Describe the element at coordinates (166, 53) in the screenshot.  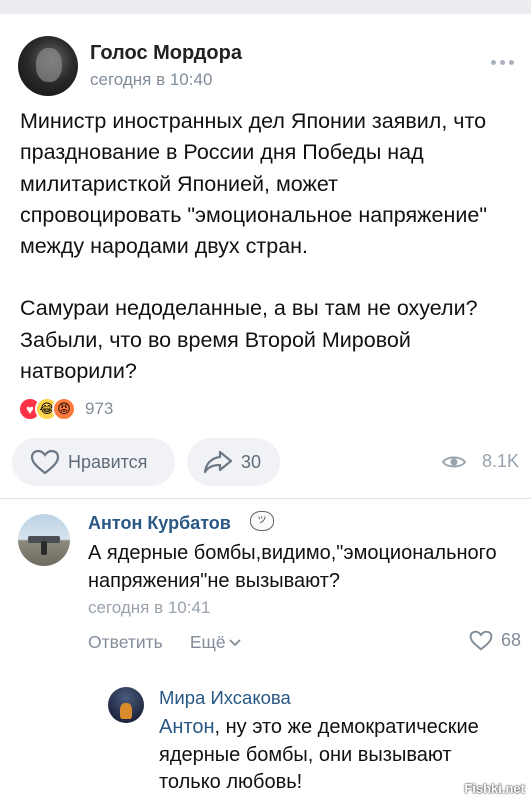
I see `author-name: Голос Мордора` at that location.